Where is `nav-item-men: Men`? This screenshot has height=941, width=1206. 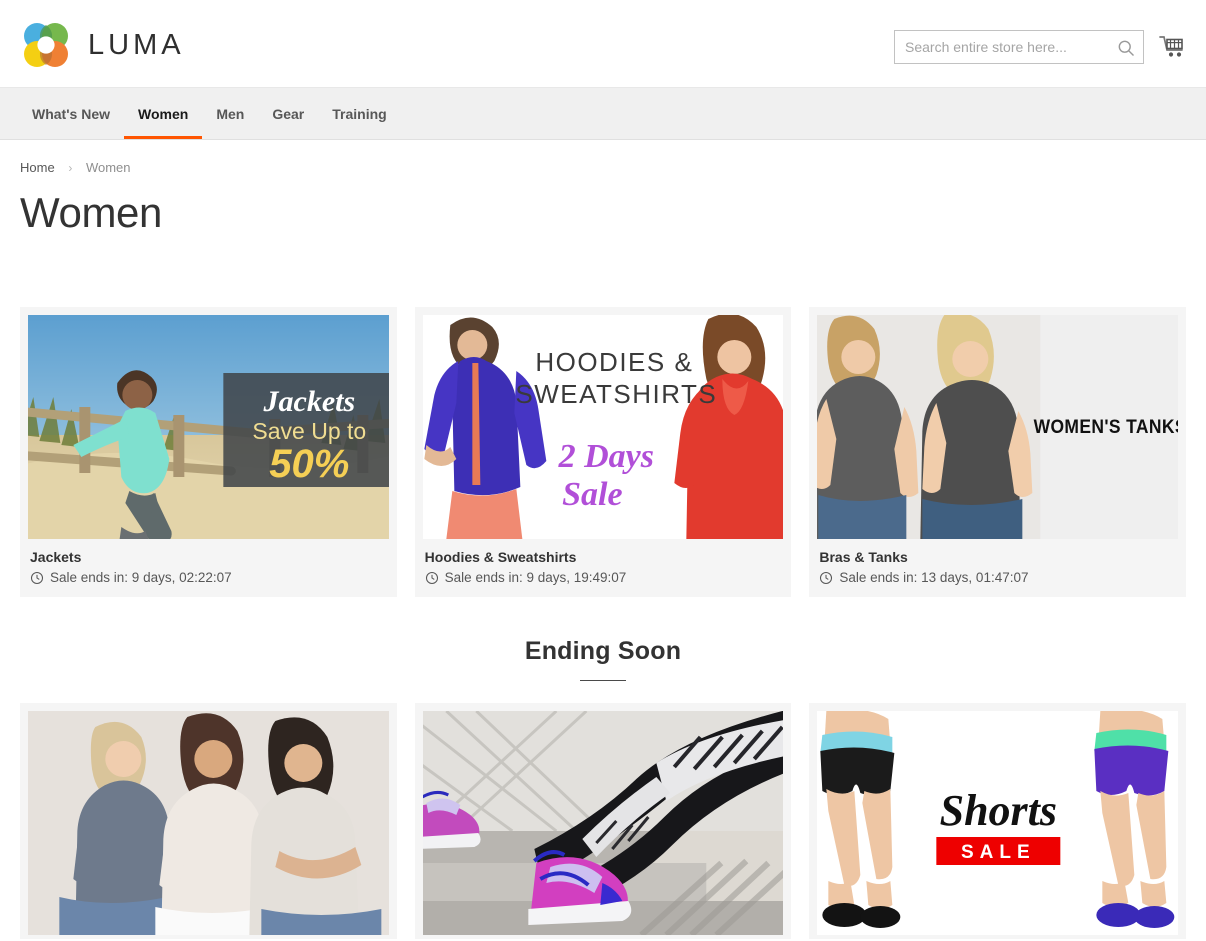
nav-item-men: Men is located at coordinates (230, 113).